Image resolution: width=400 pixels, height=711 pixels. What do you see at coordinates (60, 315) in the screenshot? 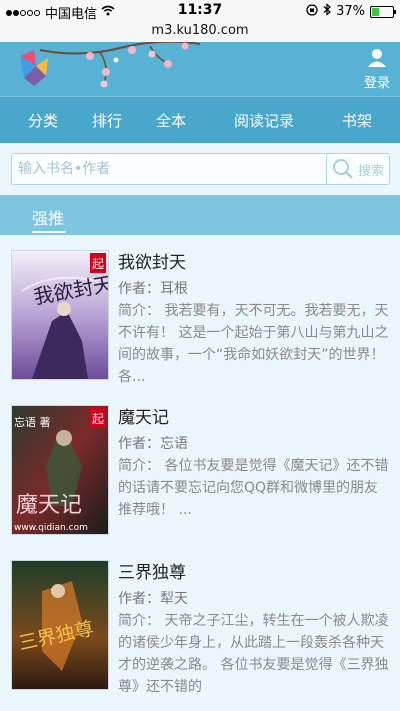
I see `book-cover: 我欲封天 起` at bounding box center [60, 315].